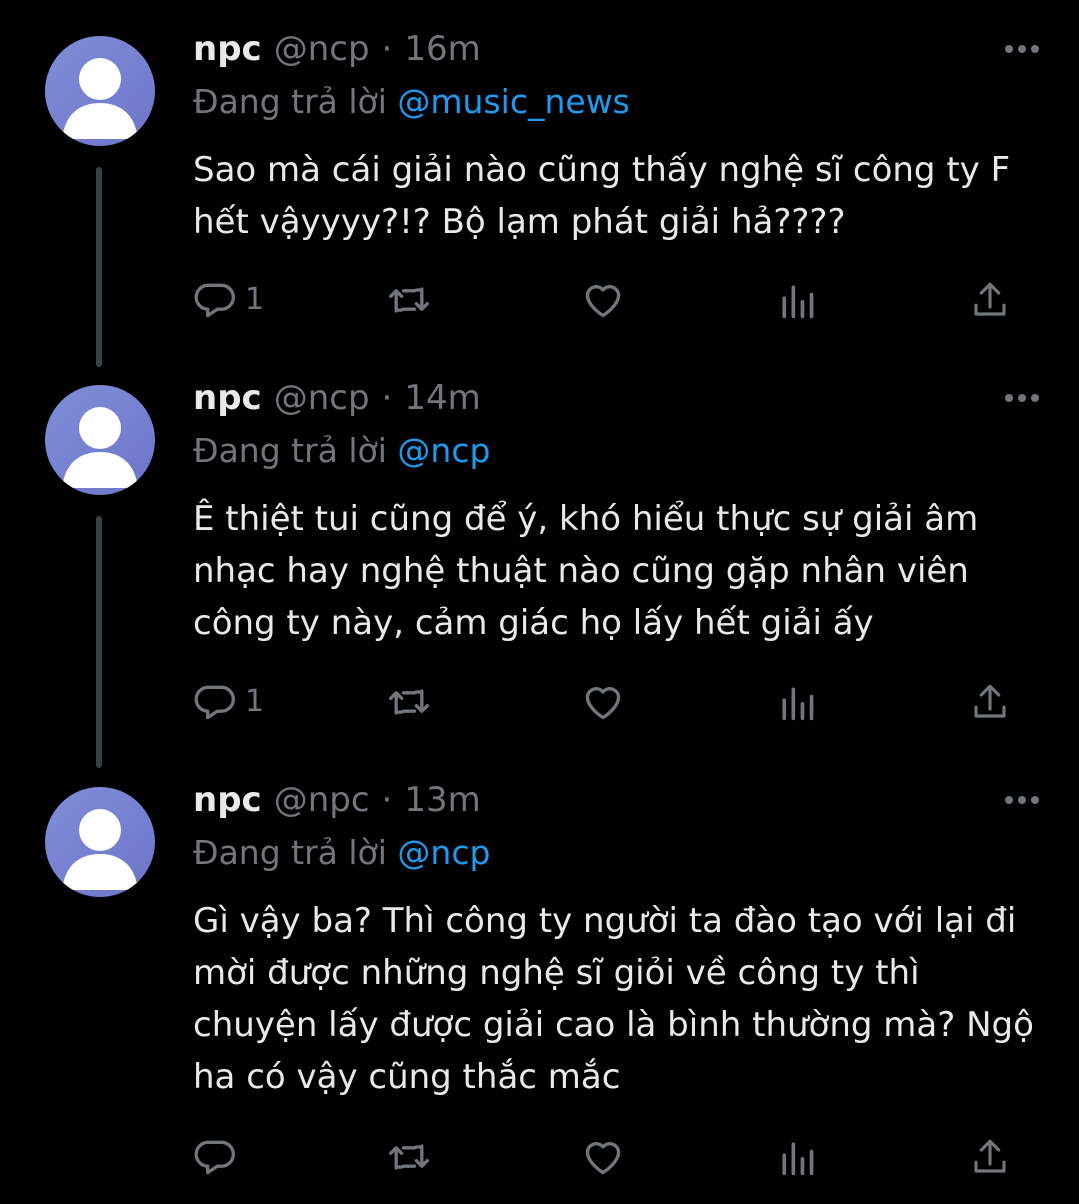 This screenshot has width=1079, height=1204. I want to click on reply-button, so click(219, 1157).